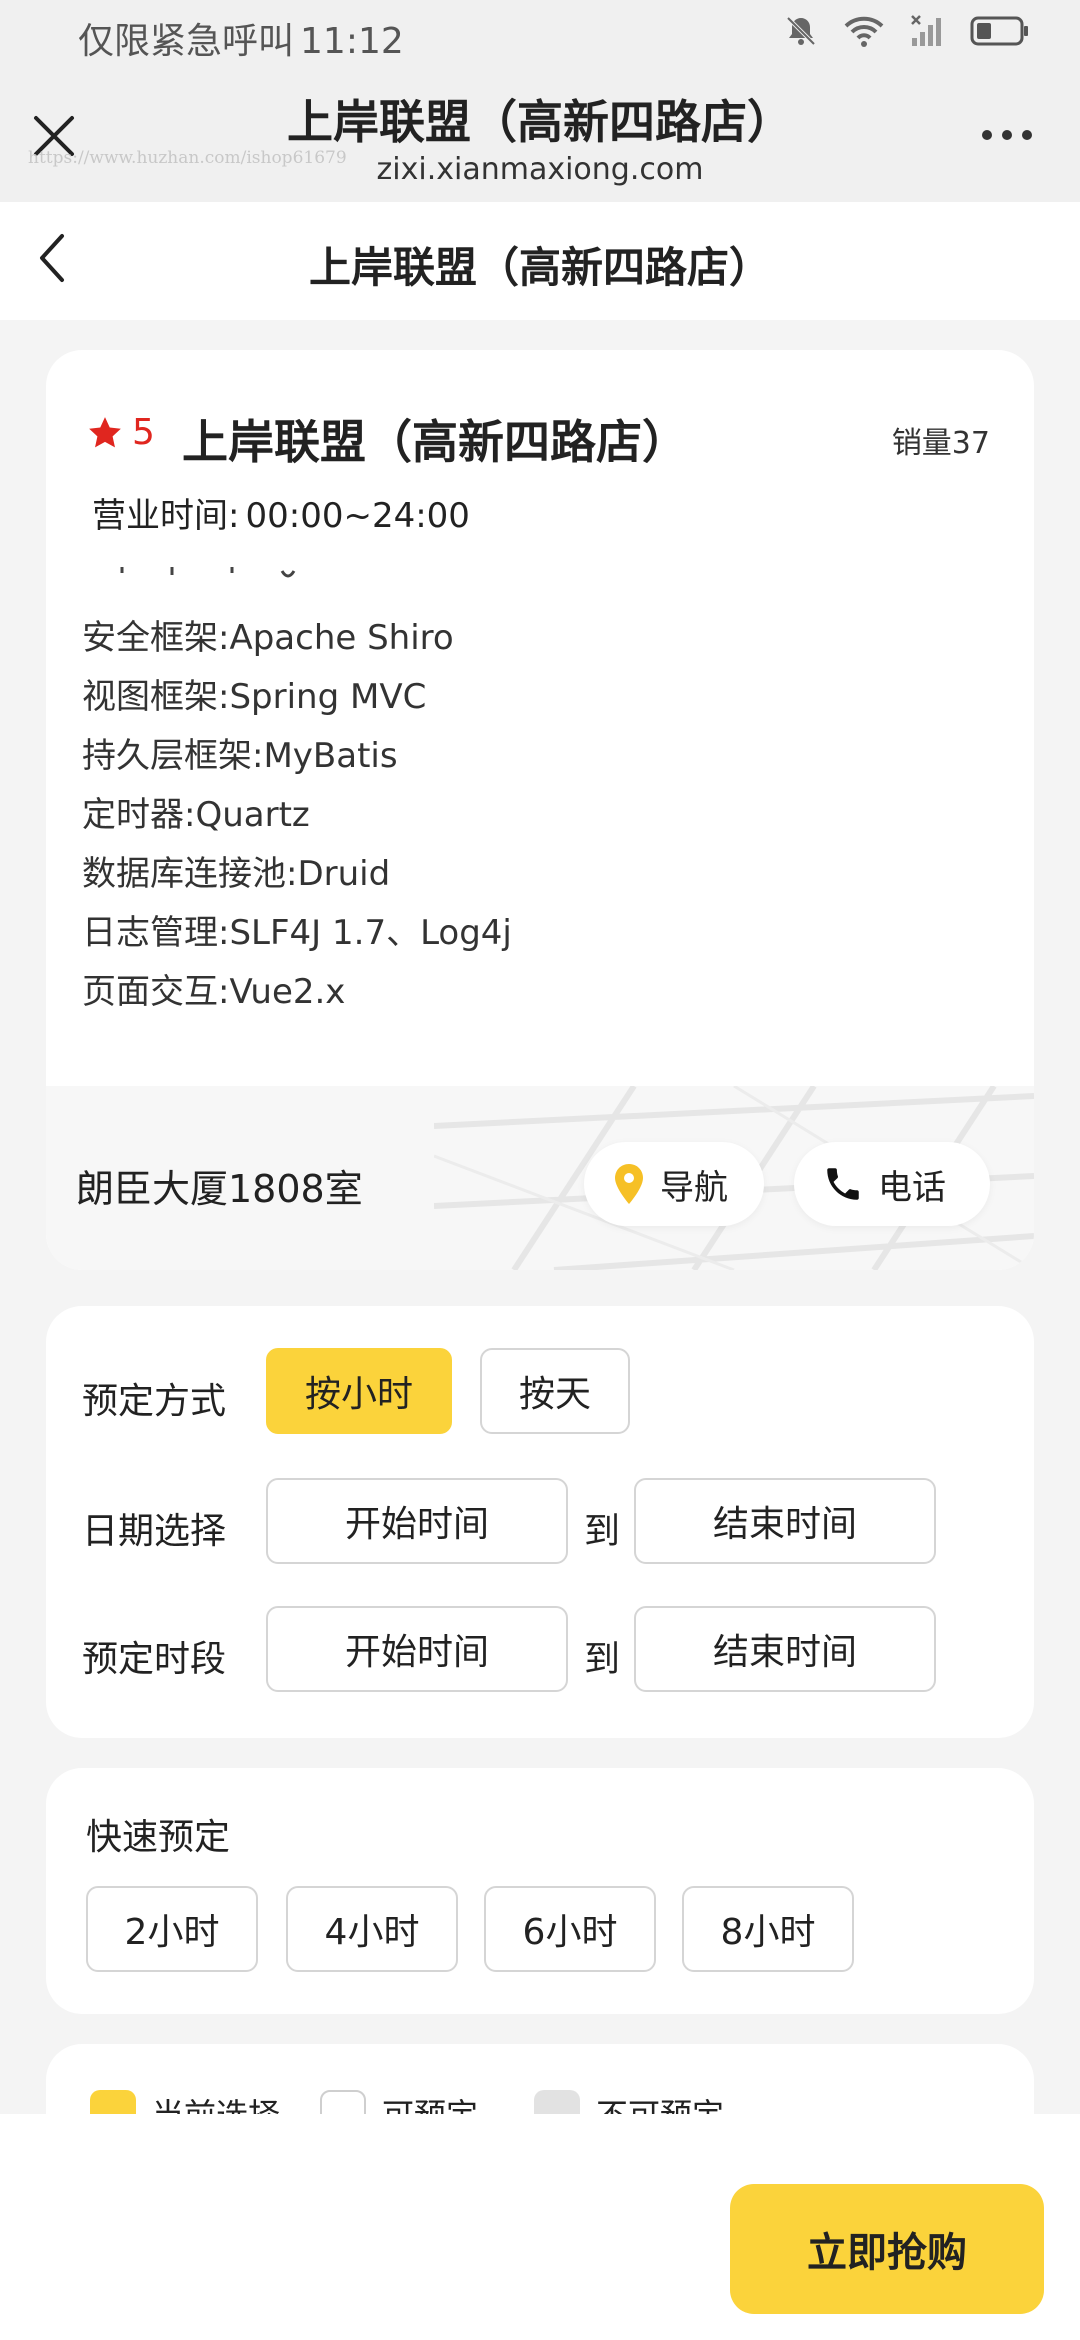  I want to click on status-icons, so click(907, 31).